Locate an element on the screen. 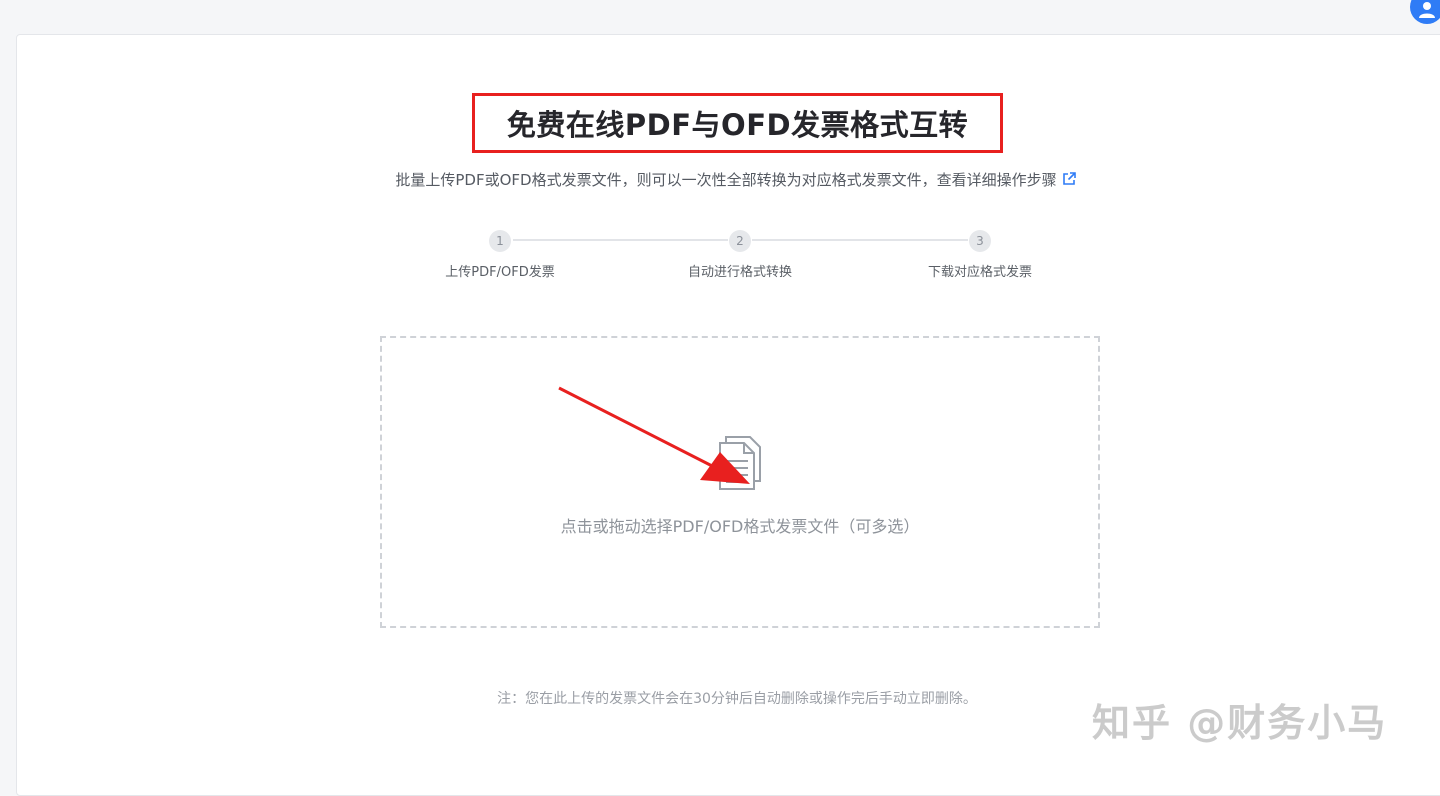  step-3-label: 下载对应格式发票 is located at coordinates (979, 272).